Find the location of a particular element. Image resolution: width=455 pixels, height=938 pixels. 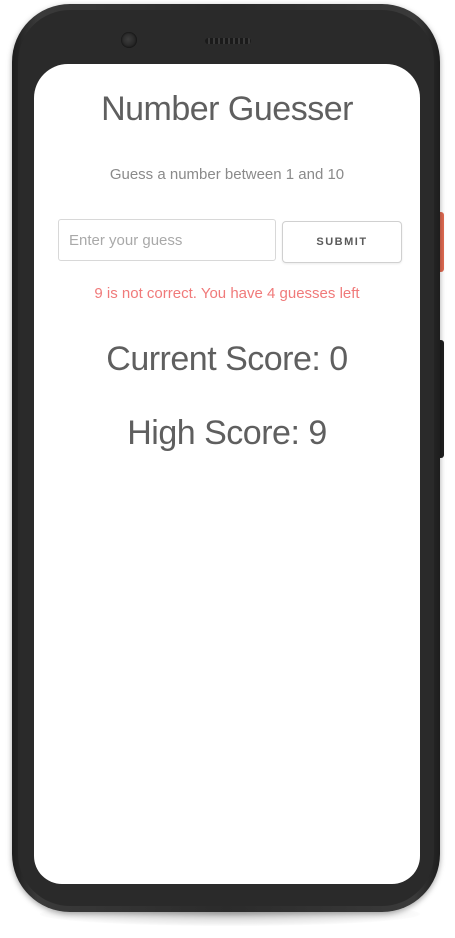

instructions-text: Guess a number between 1 and 10 is located at coordinates (227, 174).